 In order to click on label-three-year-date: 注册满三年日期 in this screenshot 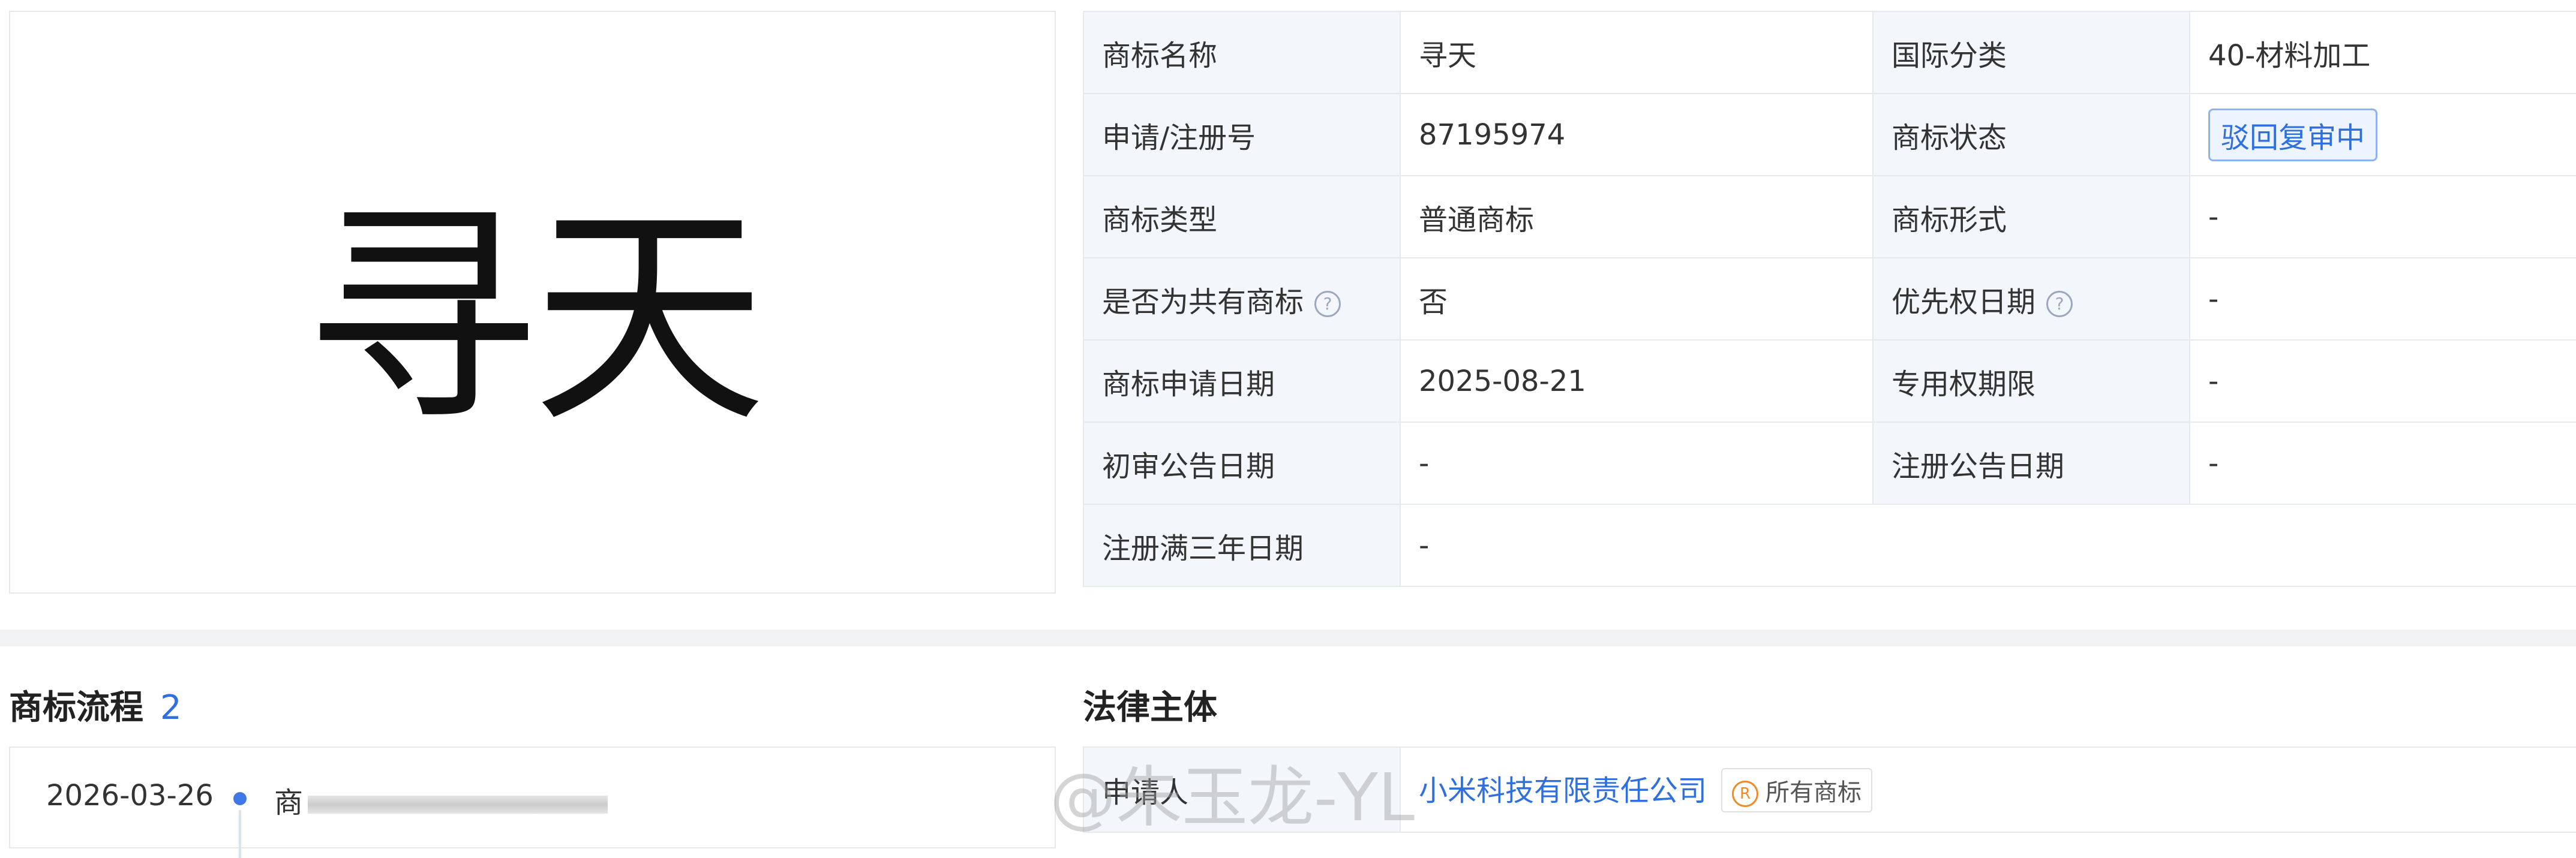, I will do `click(1242, 545)`.